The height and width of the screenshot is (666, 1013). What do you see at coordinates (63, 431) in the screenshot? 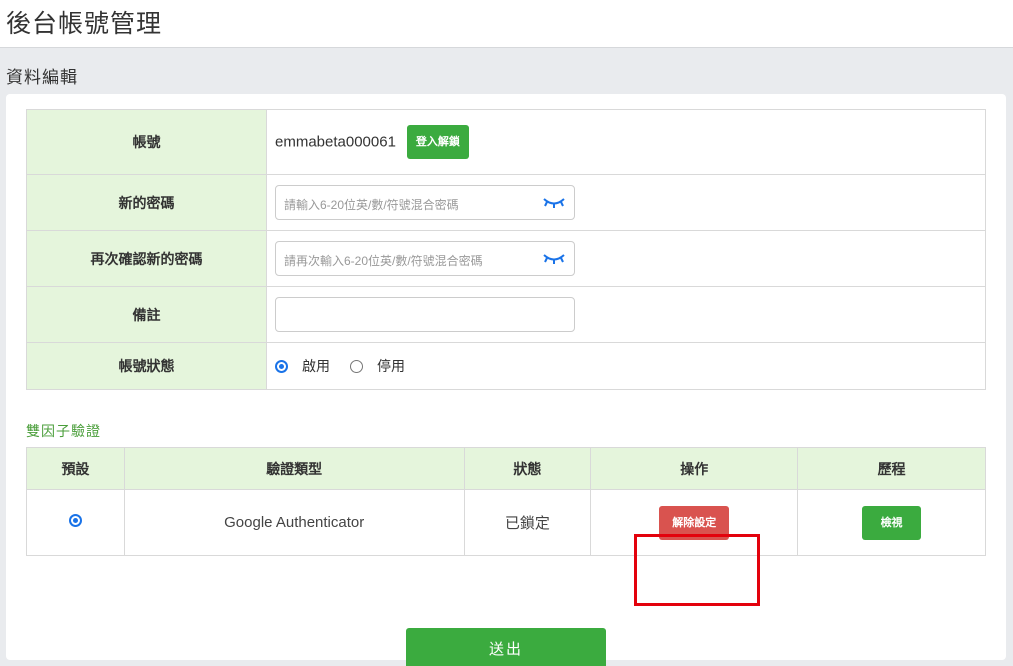
I see `twofa-section-title: 雙因子驗證` at bounding box center [63, 431].